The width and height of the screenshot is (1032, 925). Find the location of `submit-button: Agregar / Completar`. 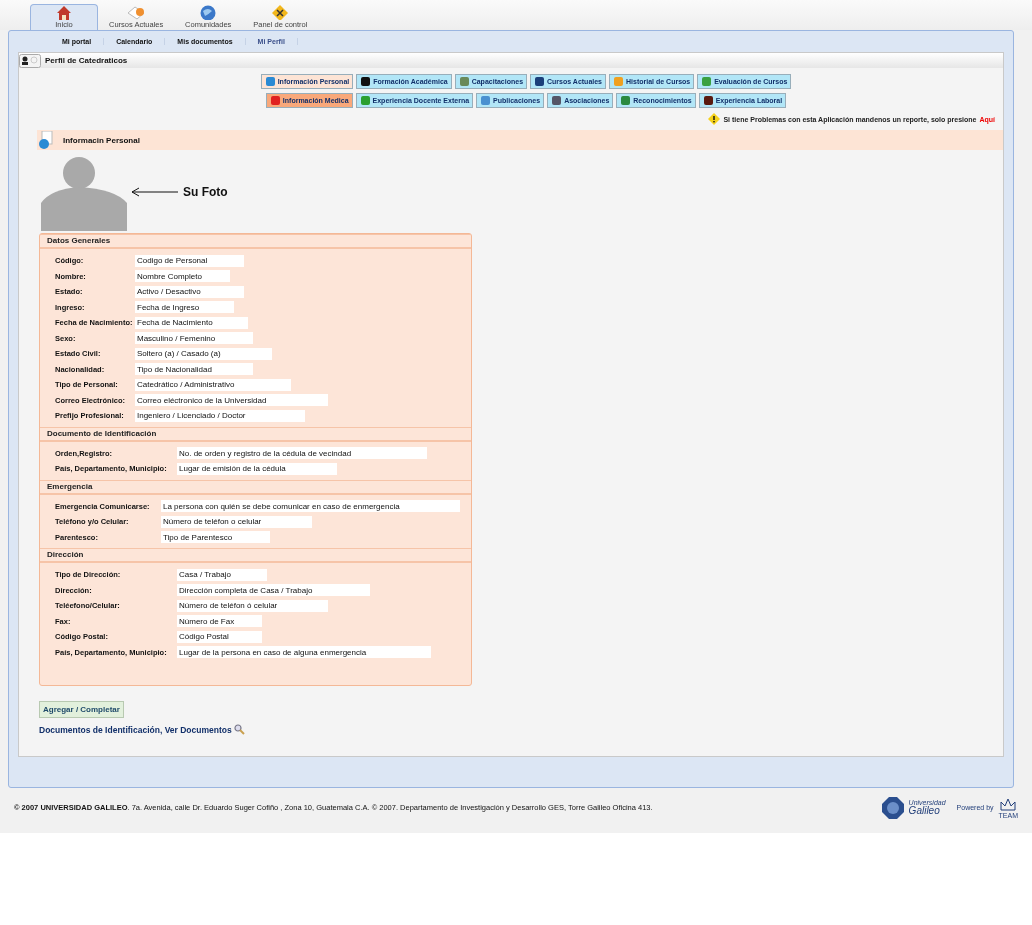

submit-button: Agregar / Completar is located at coordinates (81, 709).